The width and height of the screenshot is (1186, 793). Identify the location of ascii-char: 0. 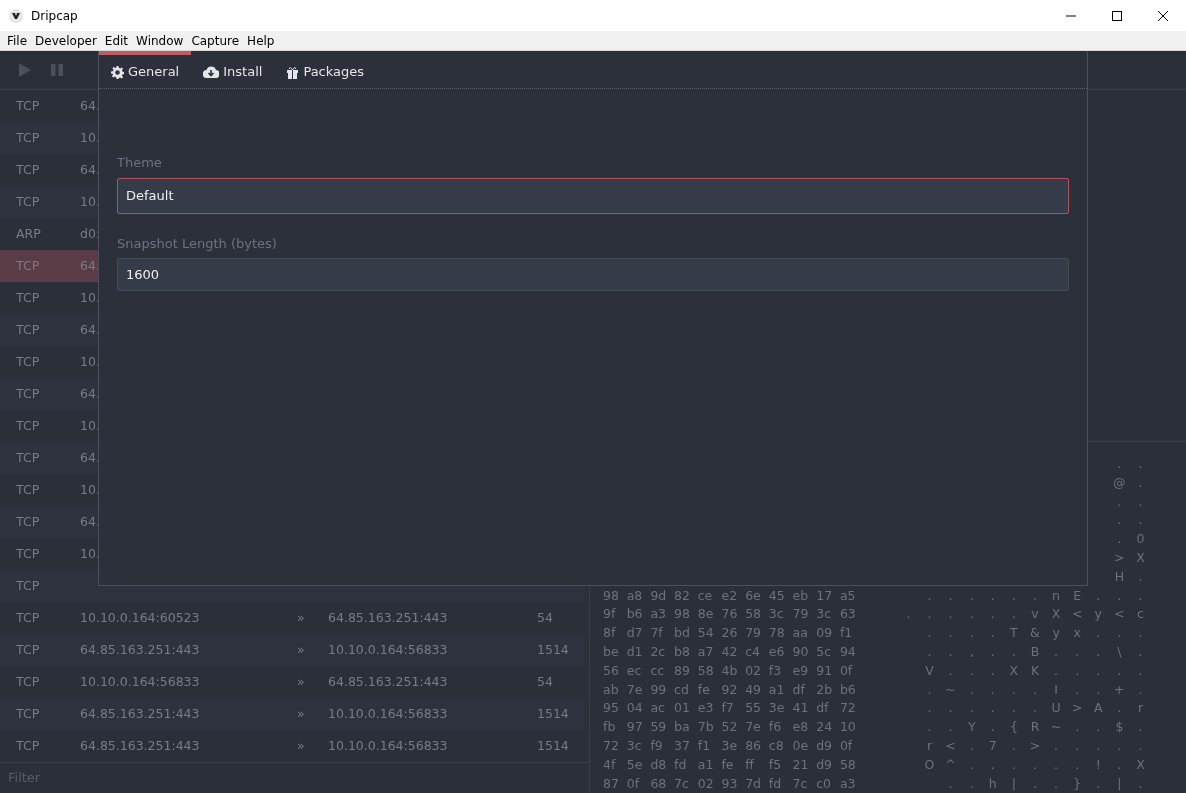
(1140, 539).